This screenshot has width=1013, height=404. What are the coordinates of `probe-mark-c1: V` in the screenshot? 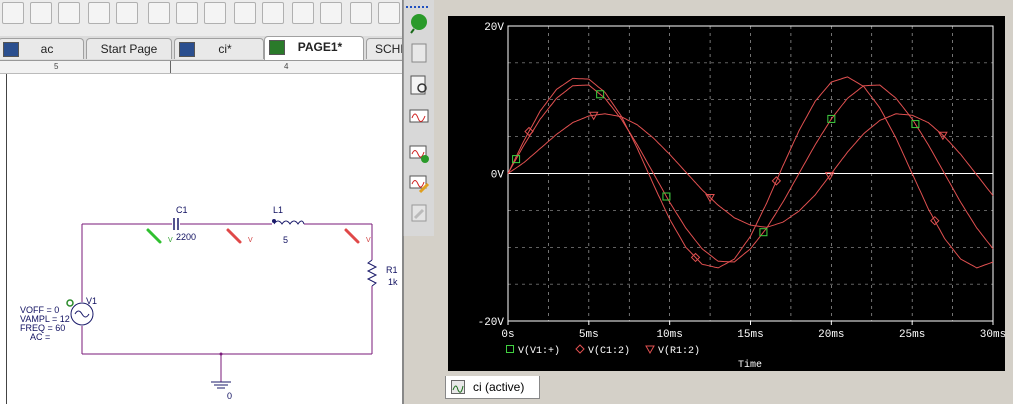 It's located at (250, 240).